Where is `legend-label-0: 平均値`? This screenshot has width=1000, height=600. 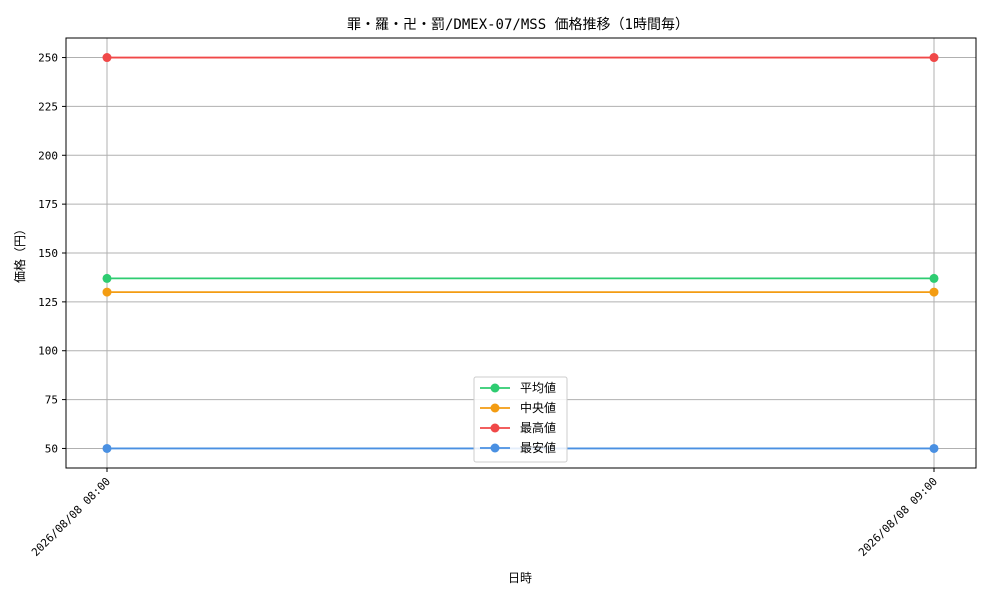
legend-label-0: 平均値 is located at coordinates (538, 387).